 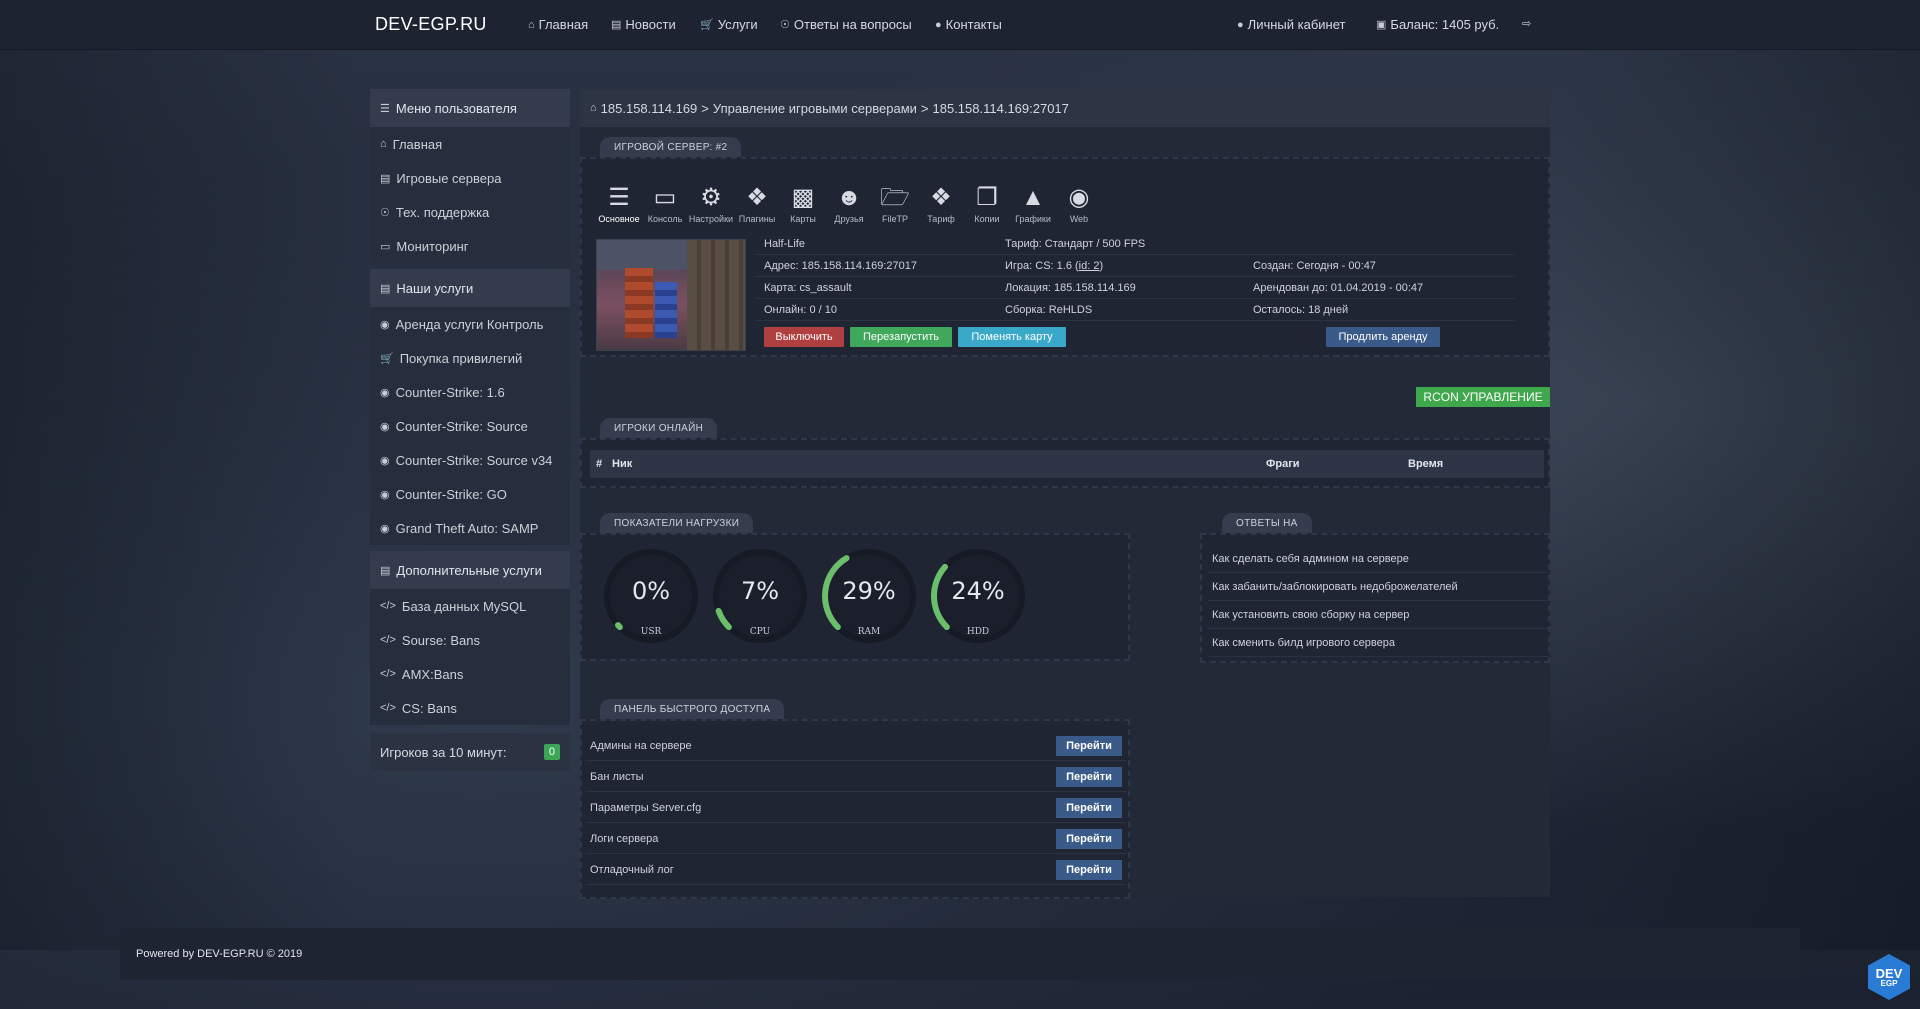 What do you see at coordinates (470, 246) in the screenshot?
I see `sidebar-item-monitoring: ▭ Мониторинг` at bounding box center [470, 246].